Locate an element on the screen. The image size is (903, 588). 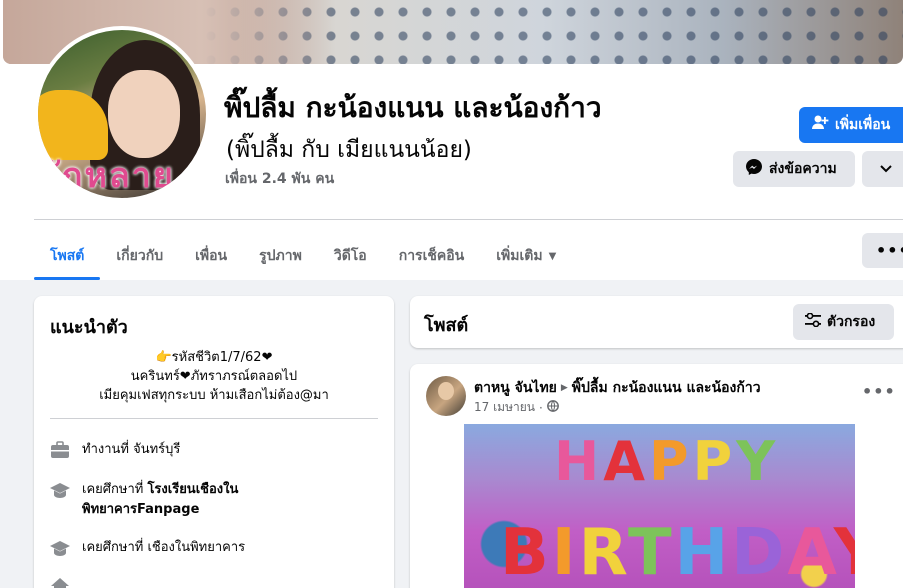
tab-label: โพสต์ is located at coordinates (67, 256).